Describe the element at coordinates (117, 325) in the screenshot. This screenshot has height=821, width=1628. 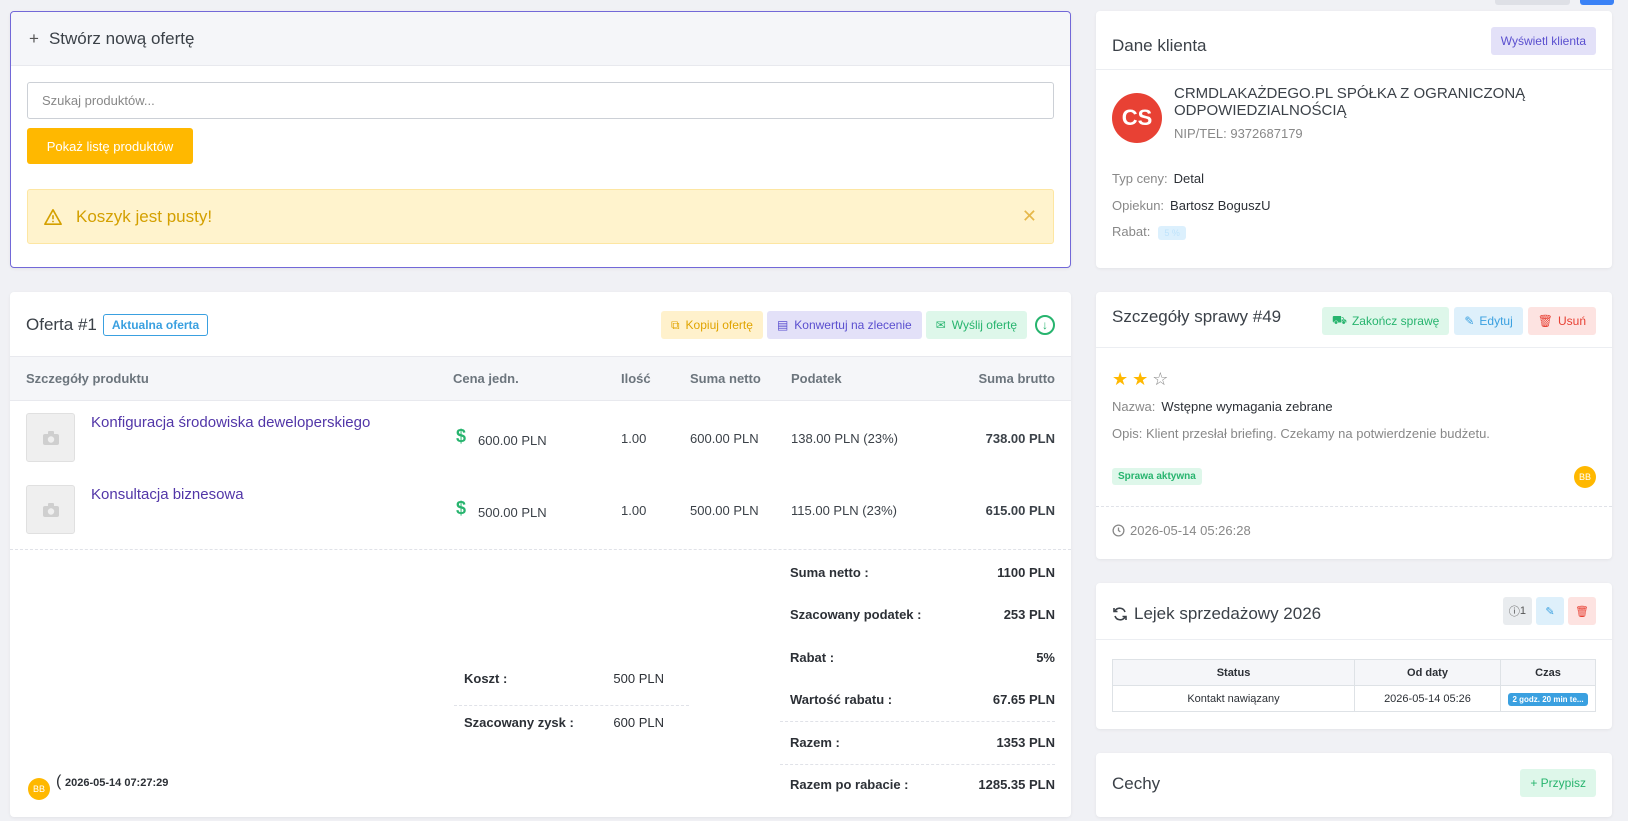
I see `offer-header: Oferta #1 Aktualna oferta` at that location.